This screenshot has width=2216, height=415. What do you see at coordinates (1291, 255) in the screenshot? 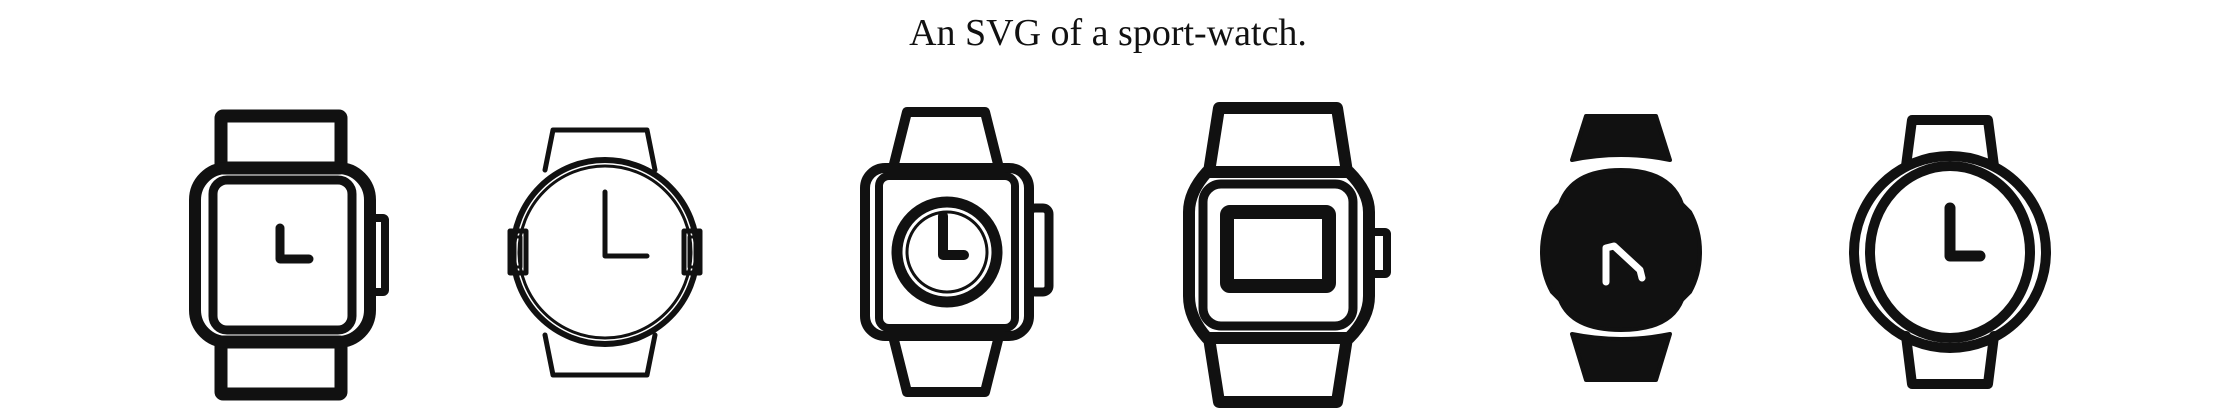
I see `digital-watch-icon` at bounding box center [1291, 255].